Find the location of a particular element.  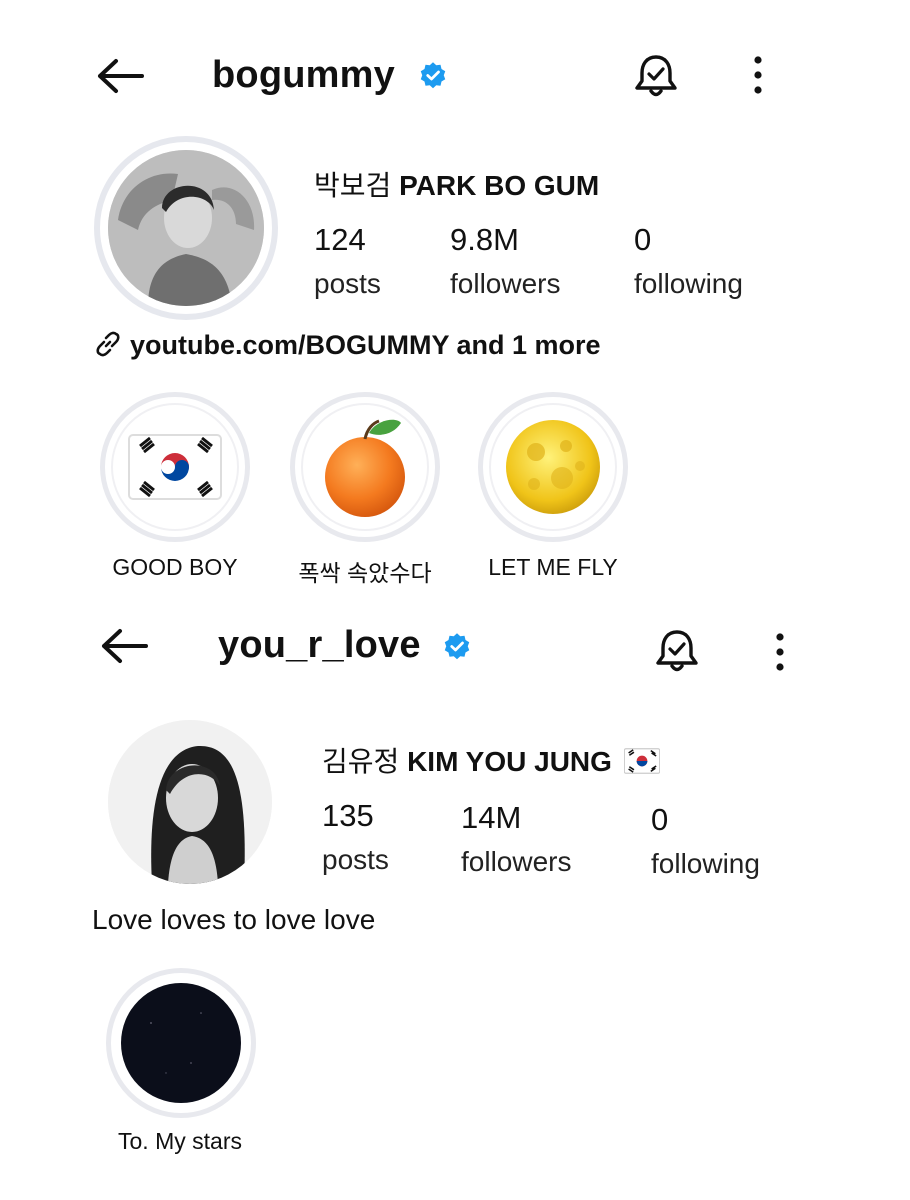

highlight-tangerine is located at coordinates (365, 467).